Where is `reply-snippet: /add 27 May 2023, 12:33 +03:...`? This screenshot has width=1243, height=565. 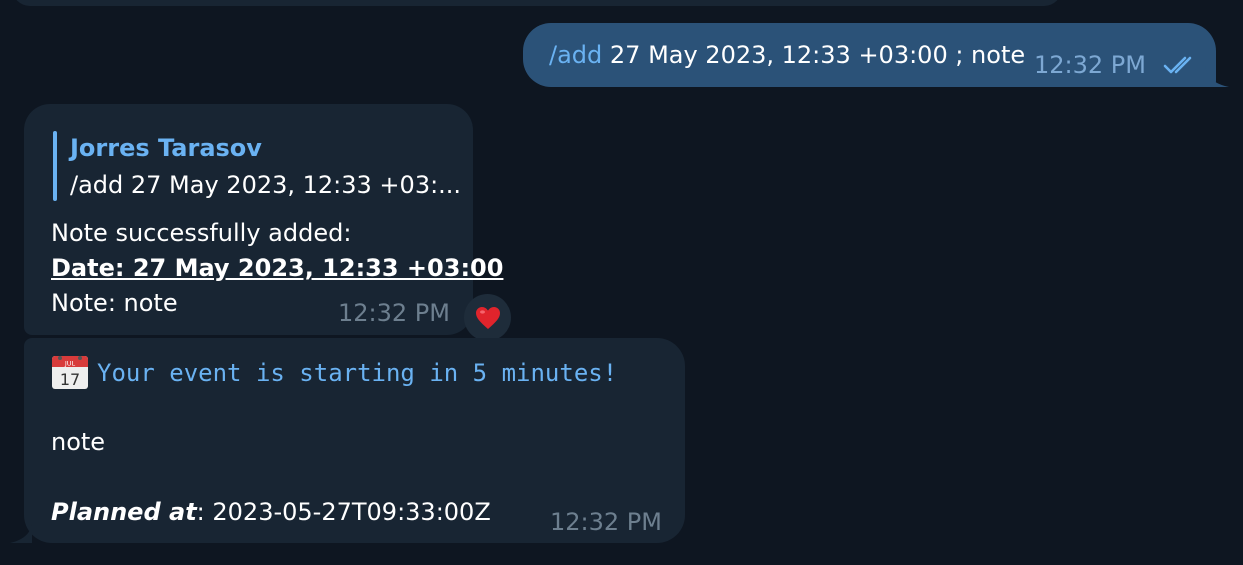 reply-snippet: /add 27 May 2023, 12:33 +03:... is located at coordinates (265, 185).